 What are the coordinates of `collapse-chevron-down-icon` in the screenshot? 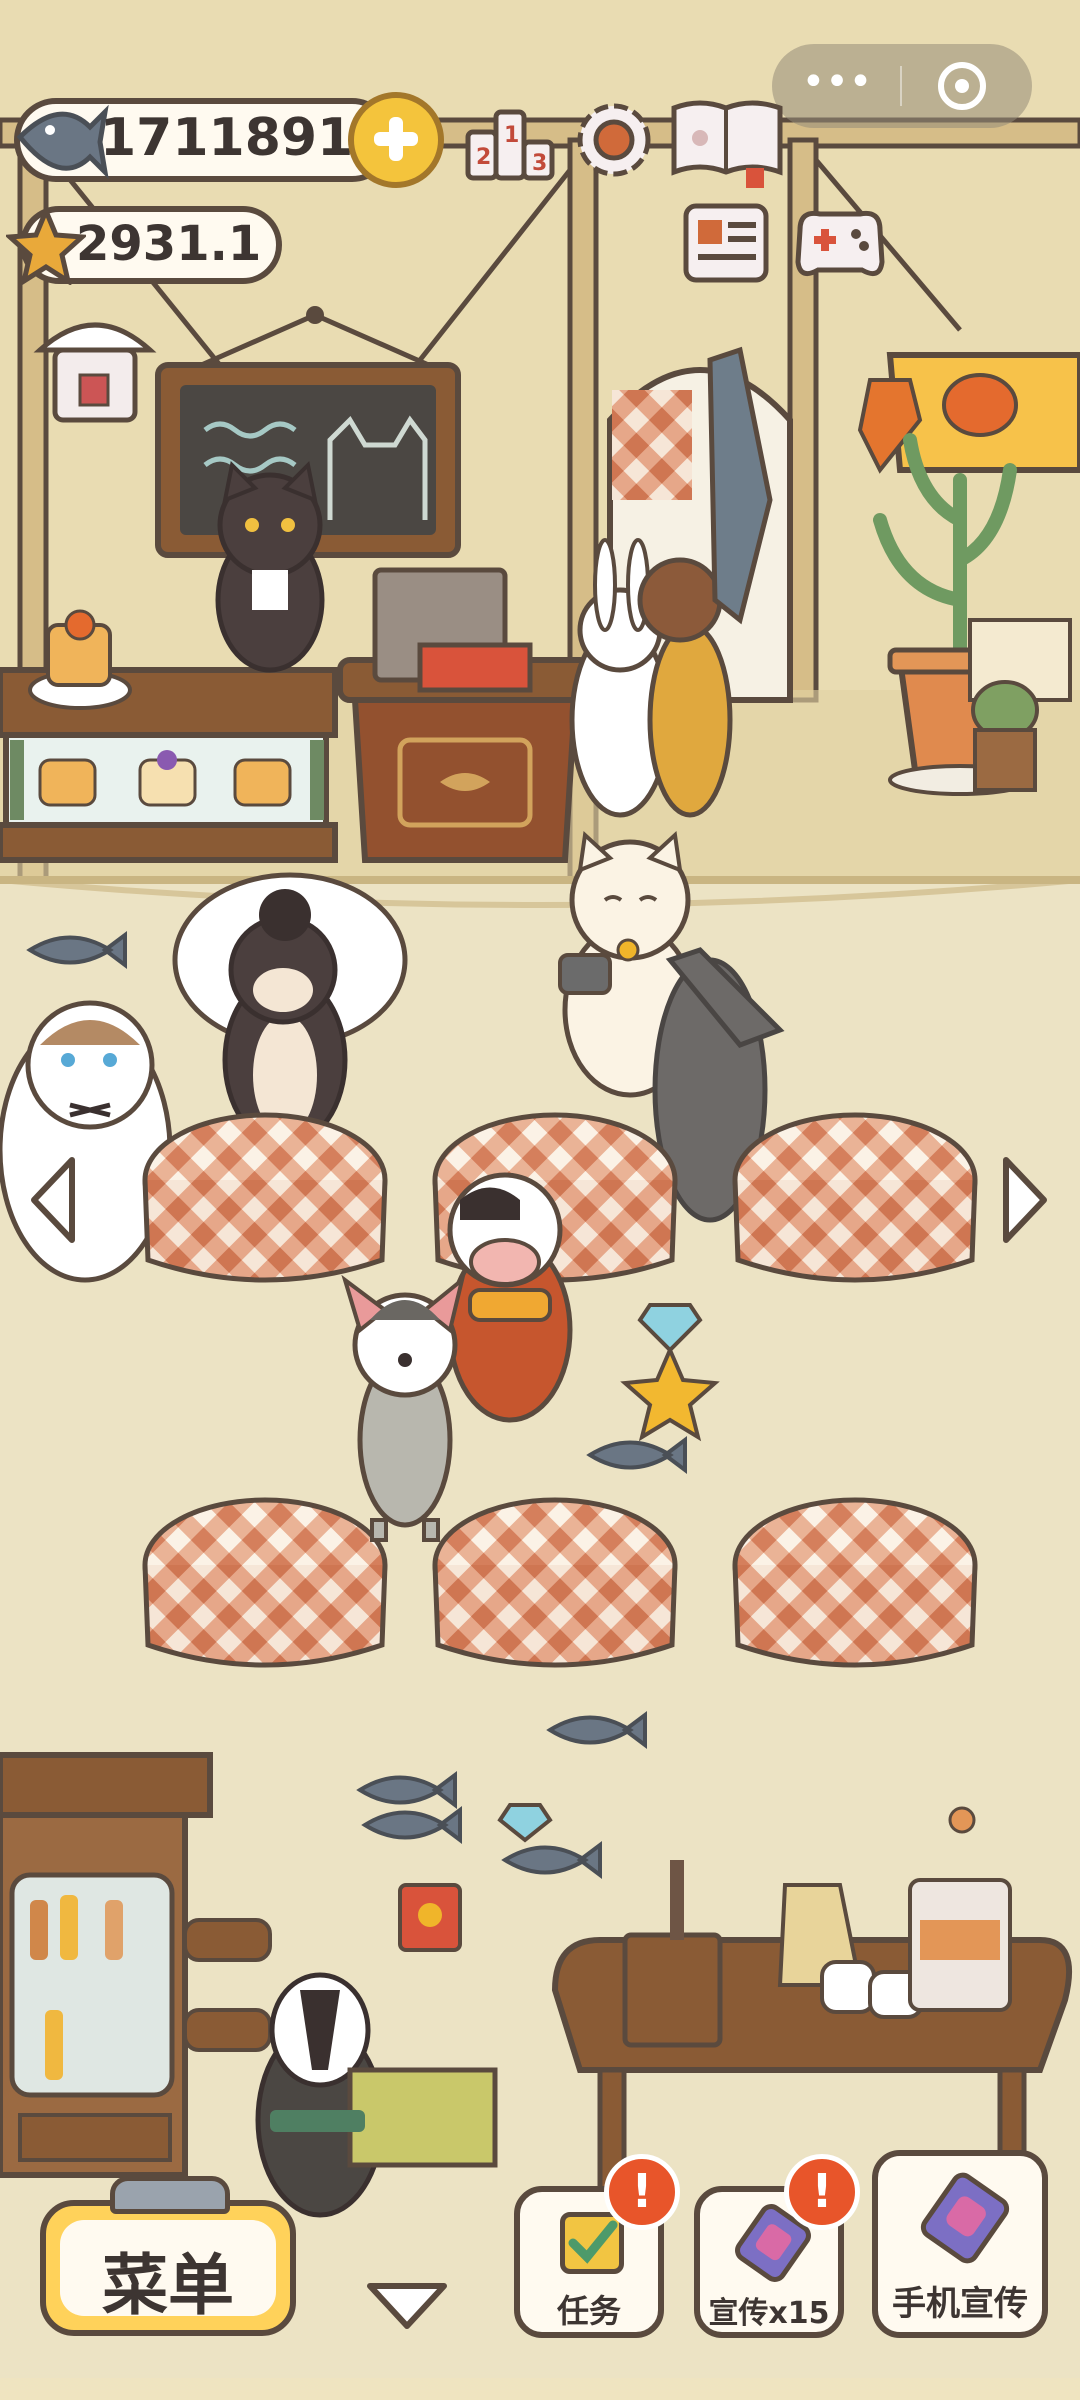 It's located at (407, 2306).